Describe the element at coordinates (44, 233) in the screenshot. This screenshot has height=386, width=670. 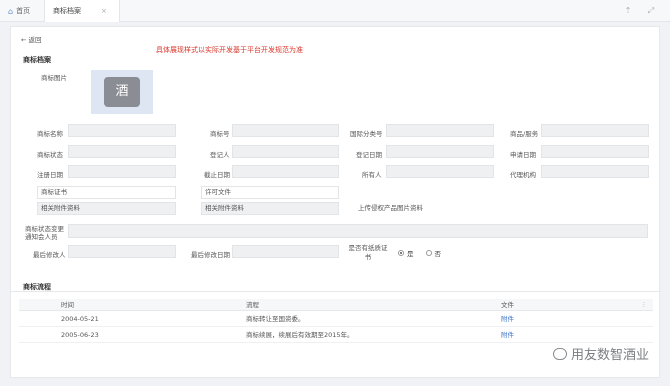
I see `label-status-change-notify: 商标状态变更通知会人员` at that location.